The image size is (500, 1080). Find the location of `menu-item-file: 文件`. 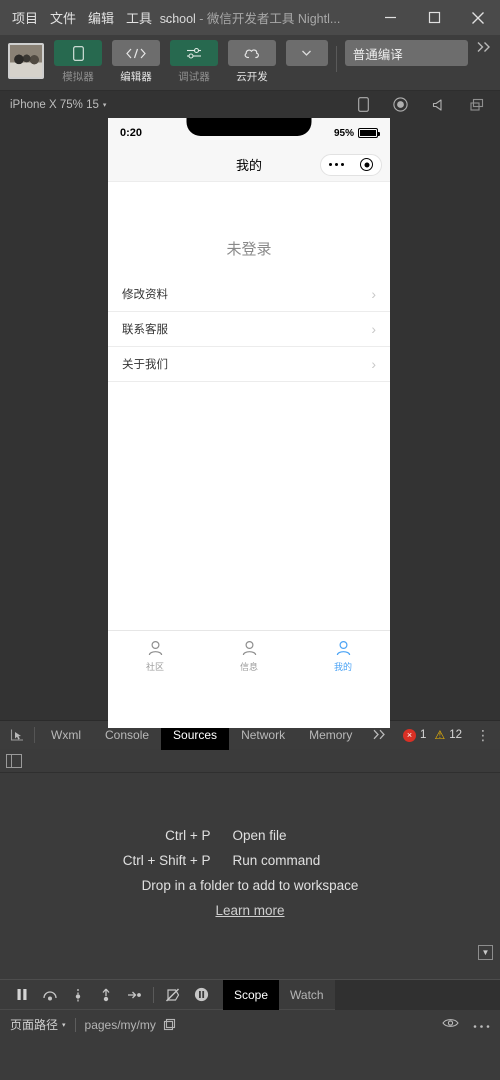

menu-item-file: 文件 is located at coordinates (63, 17).